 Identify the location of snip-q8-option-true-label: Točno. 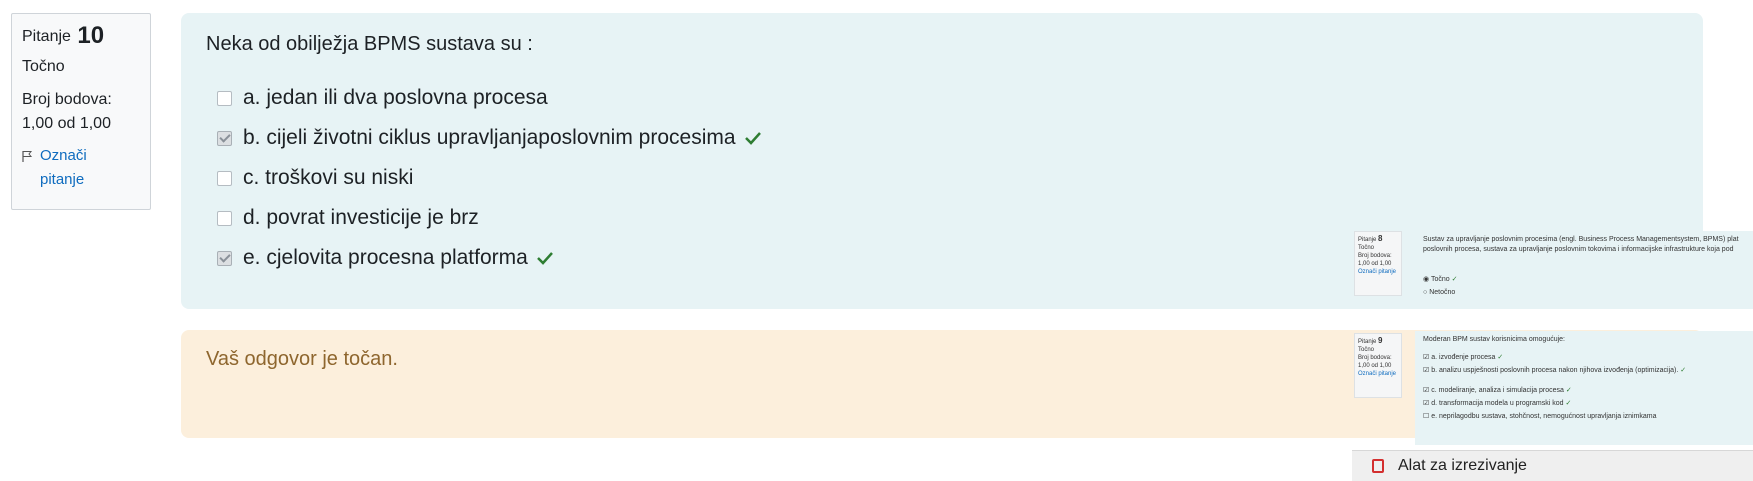
(1440, 279).